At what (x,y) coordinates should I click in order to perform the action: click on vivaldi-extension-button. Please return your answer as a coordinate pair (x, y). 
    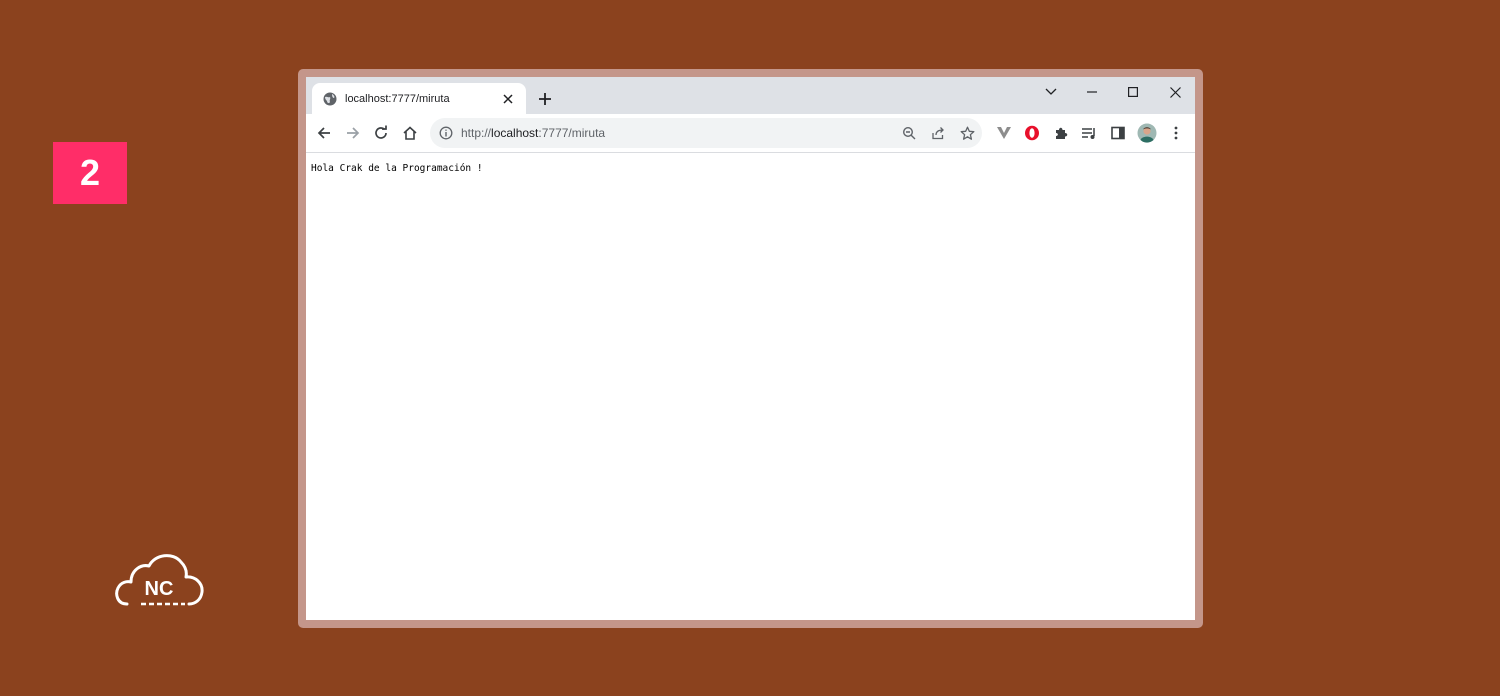
    Looking at the image, I should click on (1004, 133).